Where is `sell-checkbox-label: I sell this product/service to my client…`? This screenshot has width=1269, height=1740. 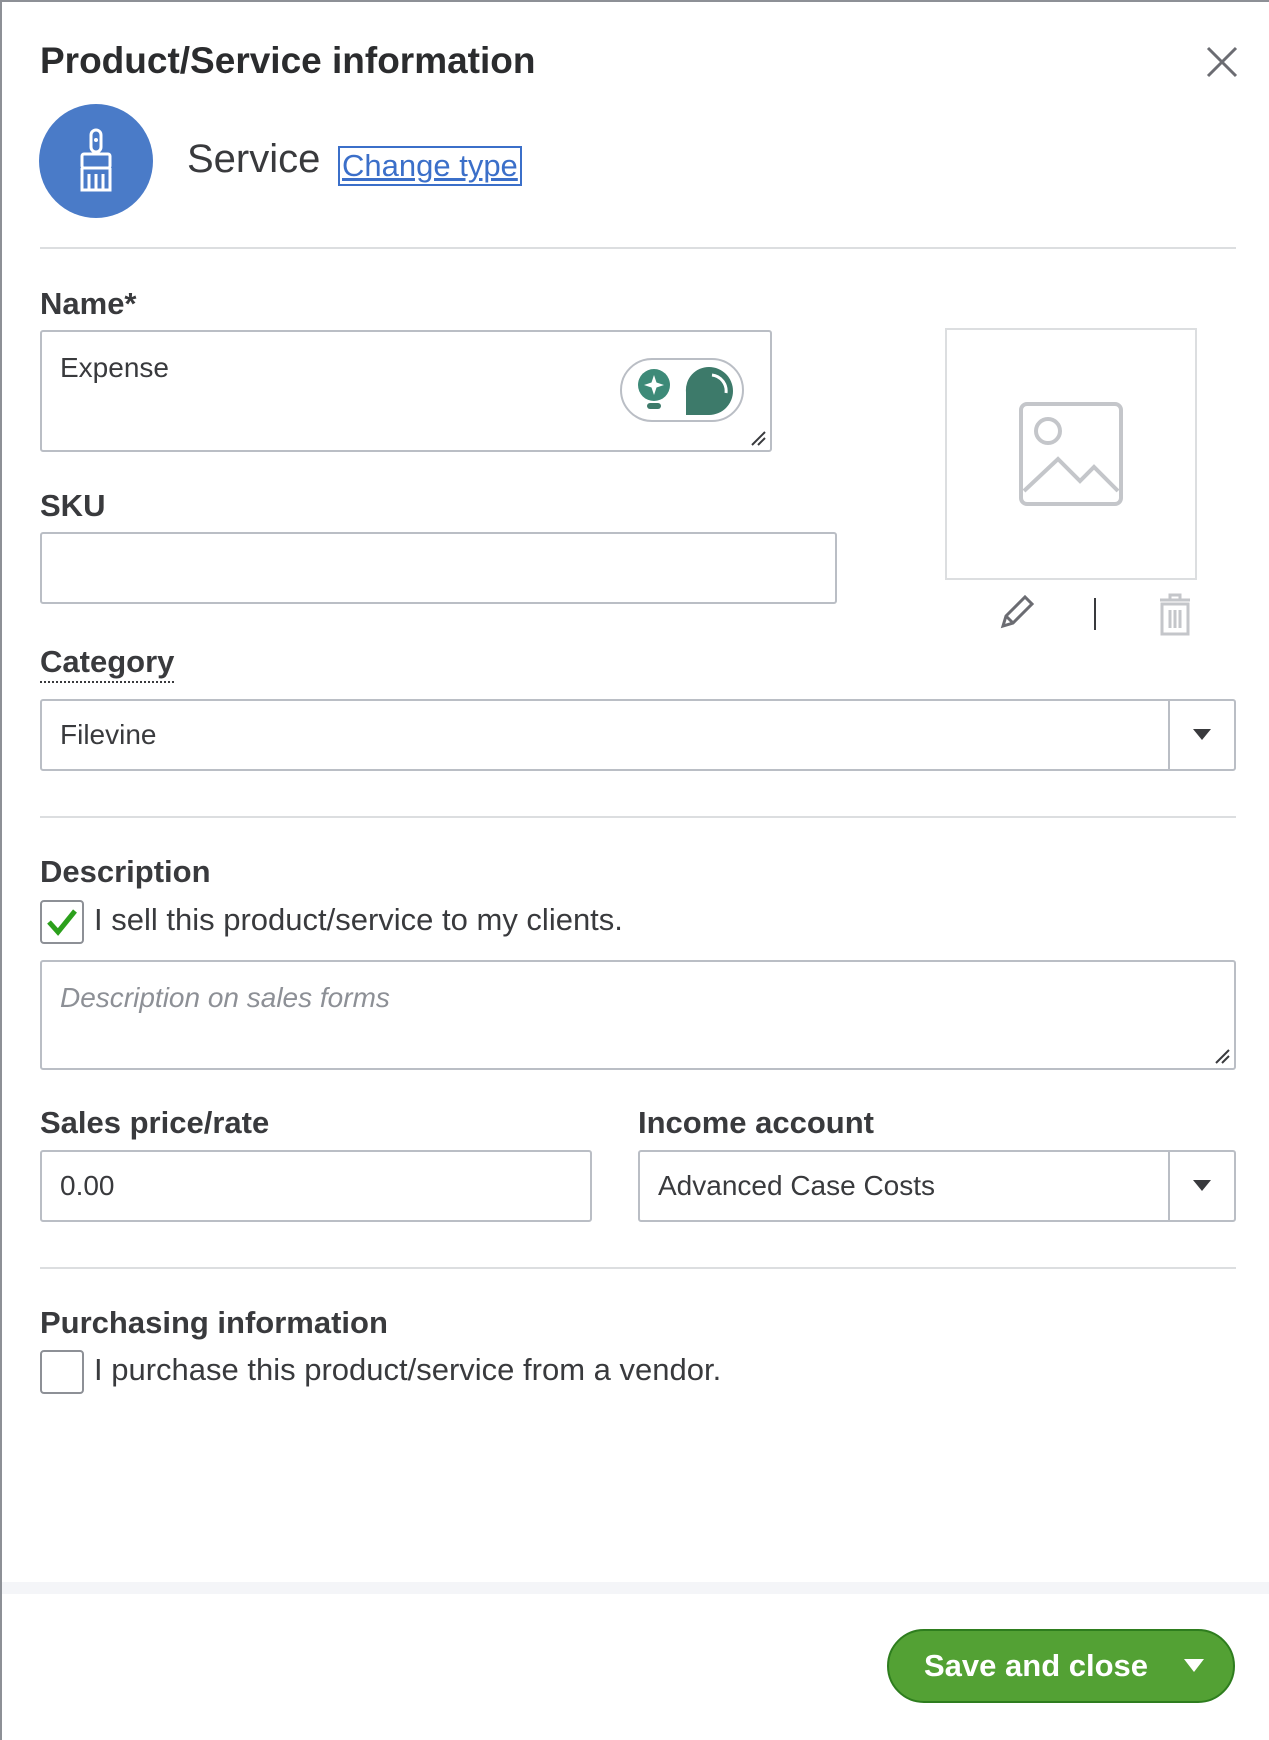
sell-checkbox-label: I sell this product/service to my client… is located at coordinates (358, 920).